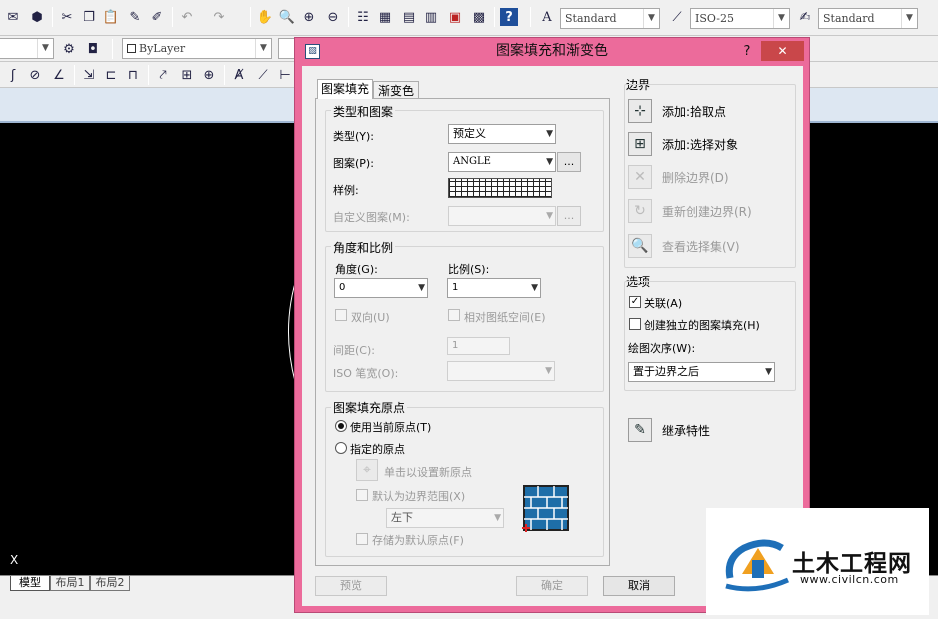 Image resolution: width=938 pixels, height=619 pixels. I want to click on angle-select: 0 ▼, so click(381, 288).